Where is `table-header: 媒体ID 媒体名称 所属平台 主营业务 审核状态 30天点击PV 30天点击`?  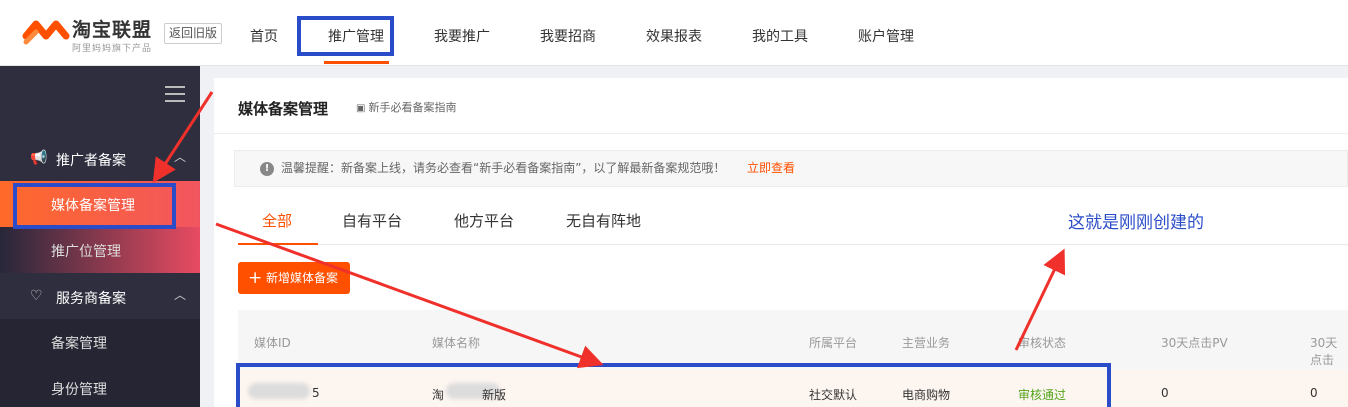
table-header: 媒体ID 媒体名称 所属平台 主营业务 审核状态 30天点击PV 30天点击 is located at coordinates (793, 340).